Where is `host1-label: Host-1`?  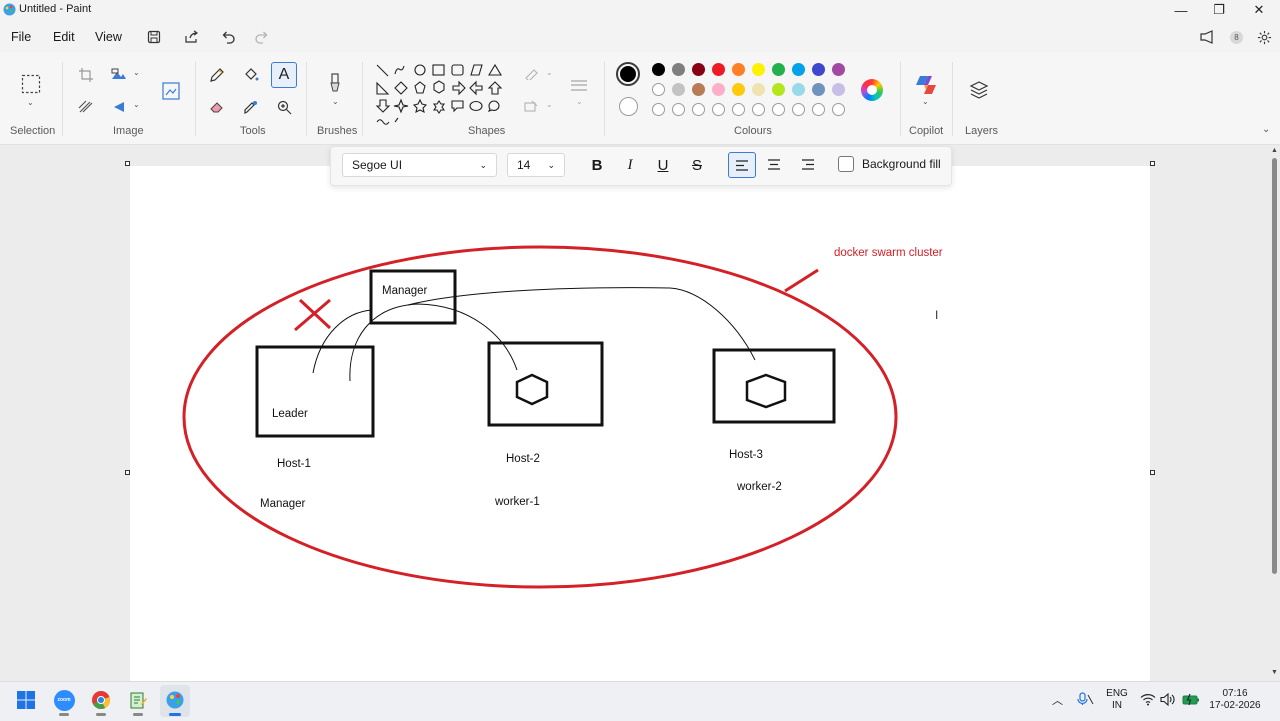 host1-label: Host-1 is located at coordinates (294, 464).